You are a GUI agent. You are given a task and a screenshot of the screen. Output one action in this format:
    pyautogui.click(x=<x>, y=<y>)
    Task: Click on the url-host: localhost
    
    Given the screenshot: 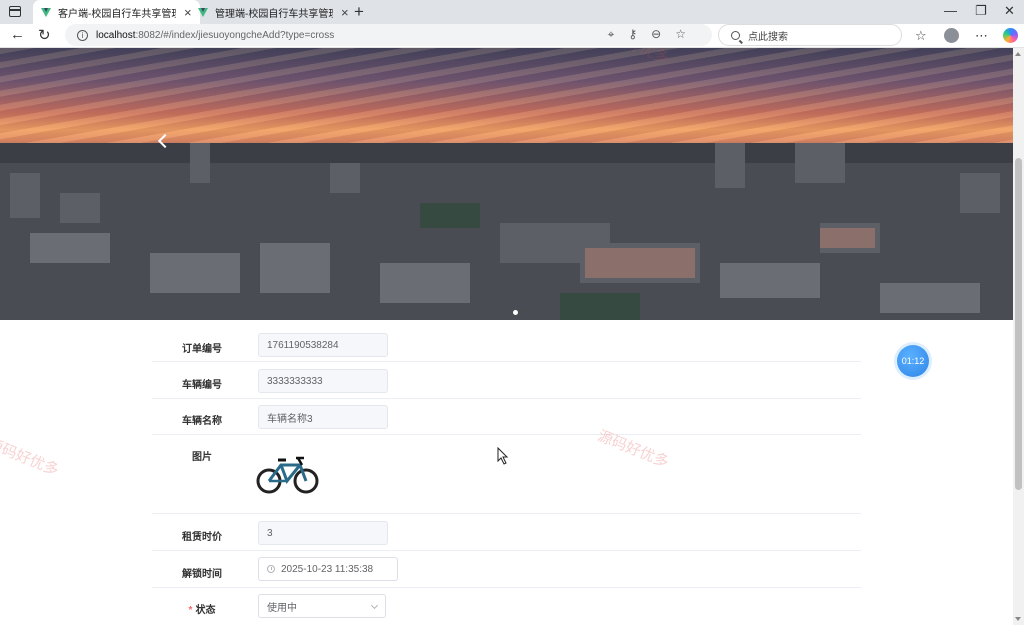 What is the action you would take?
    pyautogui.click(x=116, y=35)
    